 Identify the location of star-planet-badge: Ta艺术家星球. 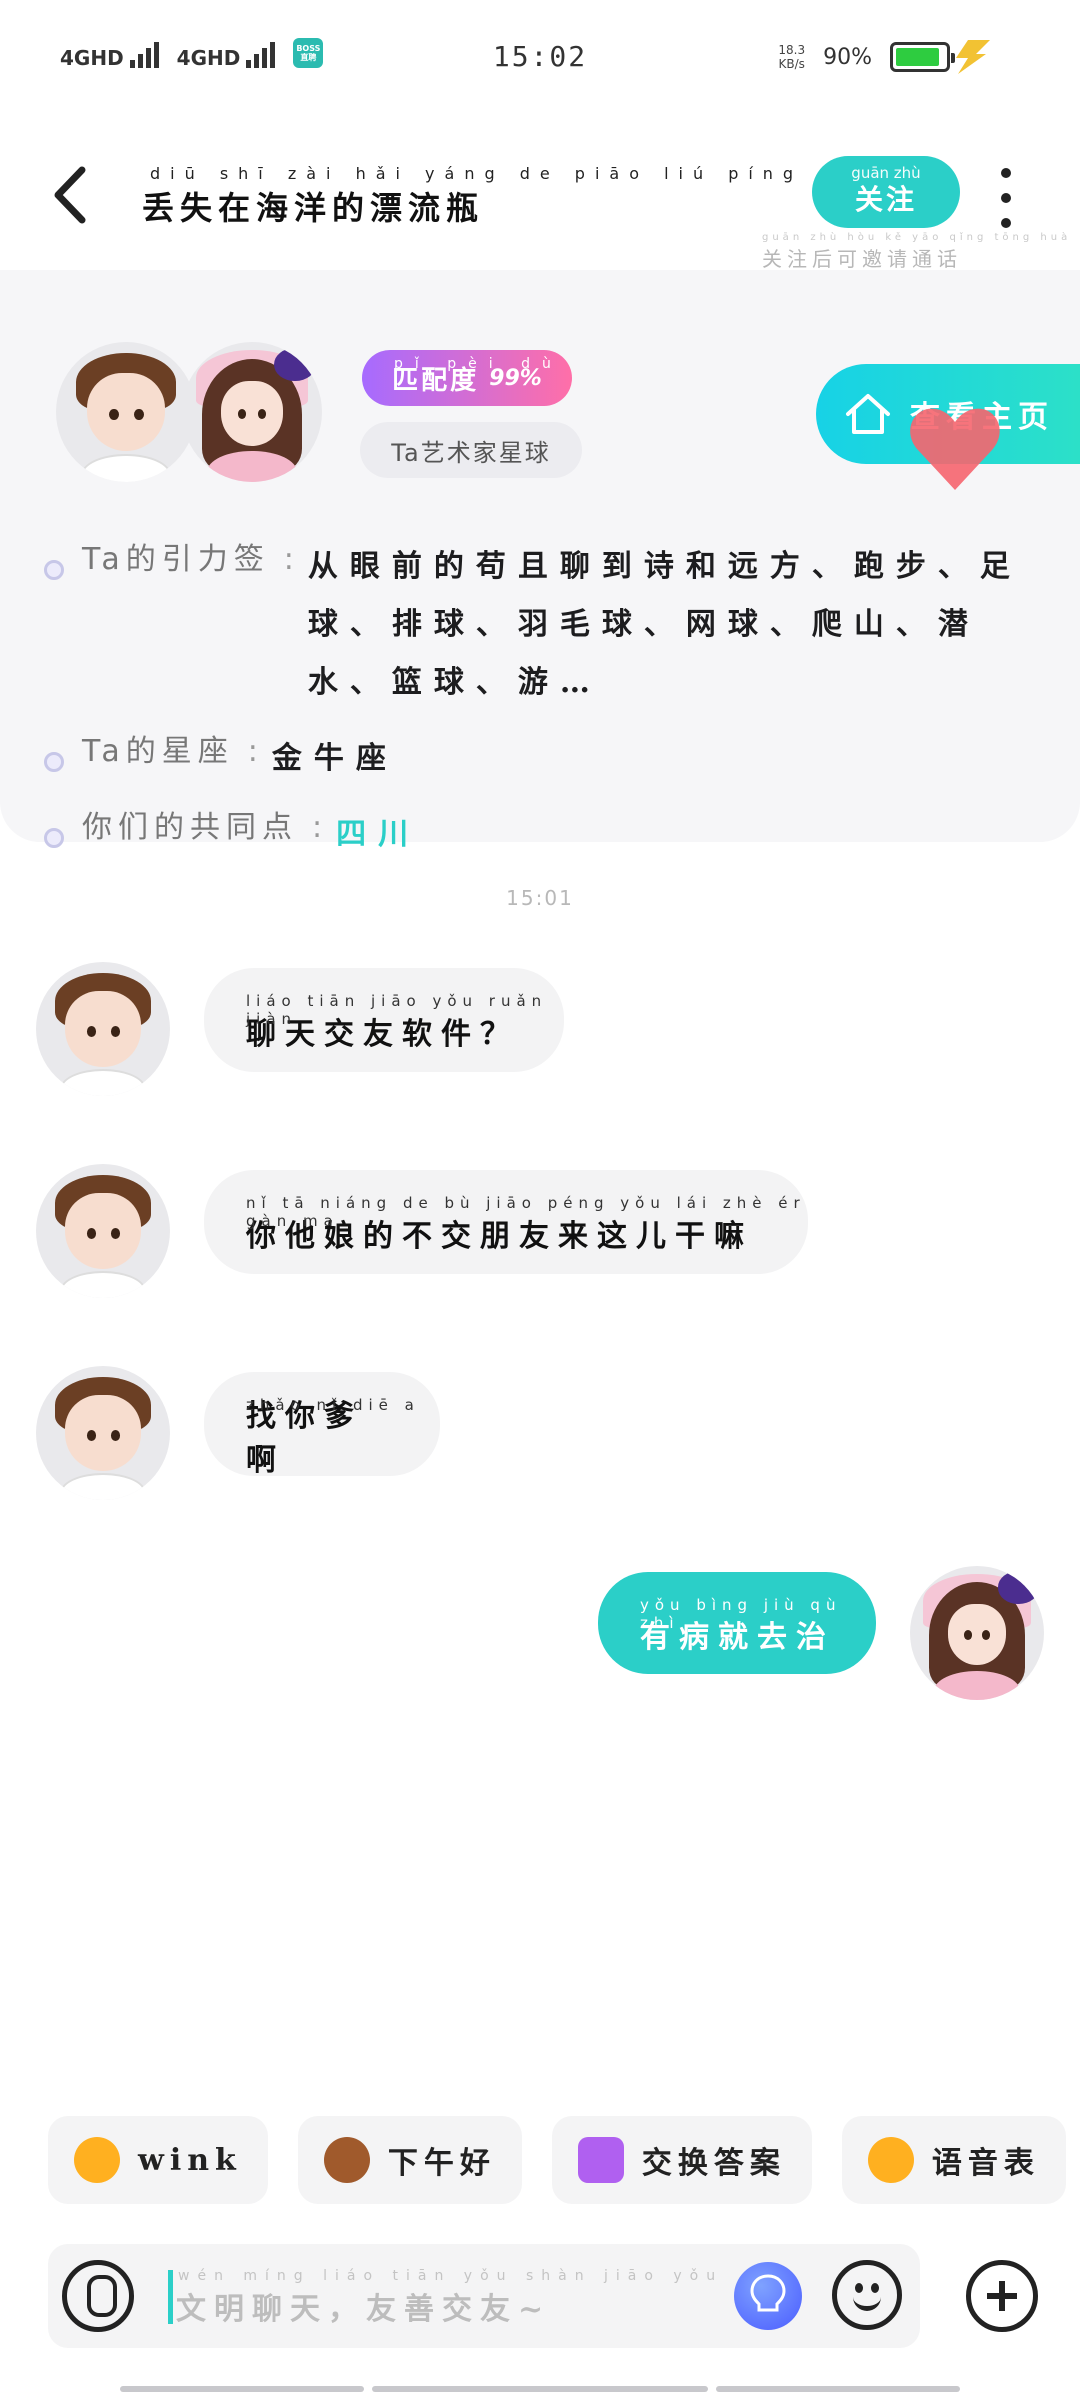
(471, 450).